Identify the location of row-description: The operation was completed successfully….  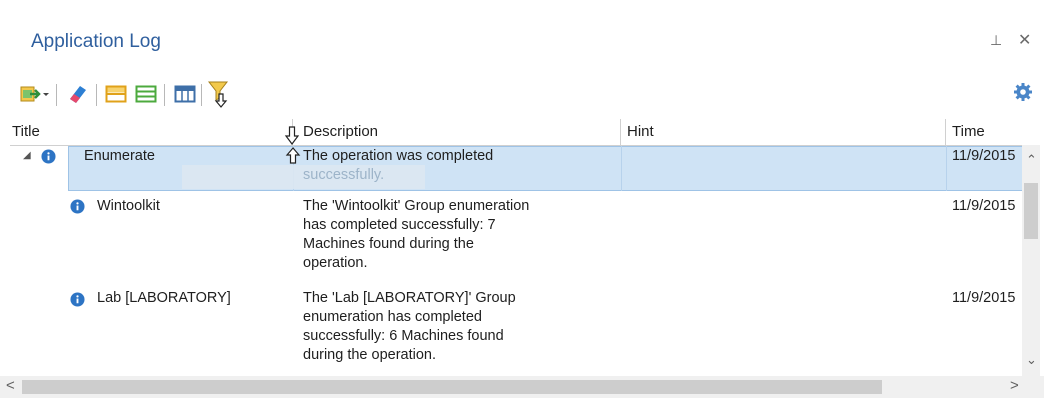
(458, 166).